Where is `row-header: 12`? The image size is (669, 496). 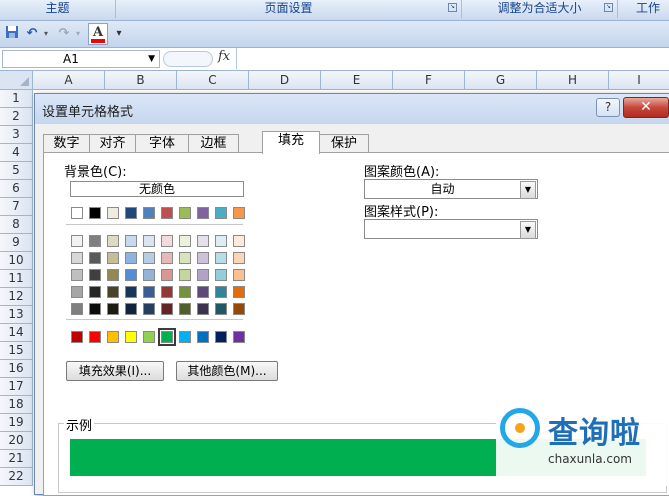 row-header: 12 is located at coordinates (16, 297).